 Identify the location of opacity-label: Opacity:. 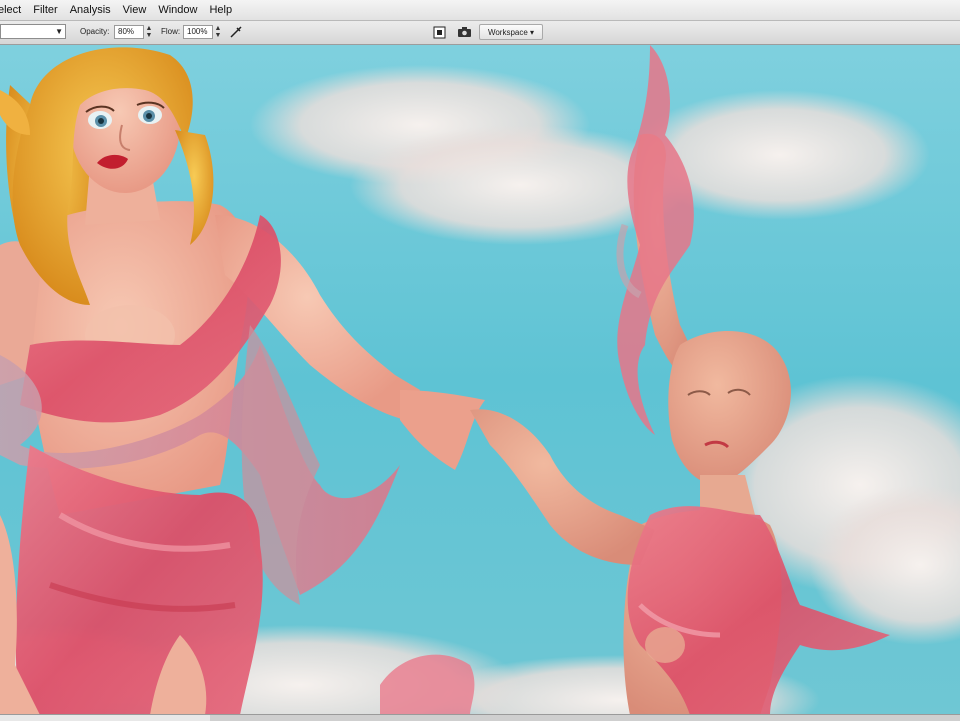
(95, 31).